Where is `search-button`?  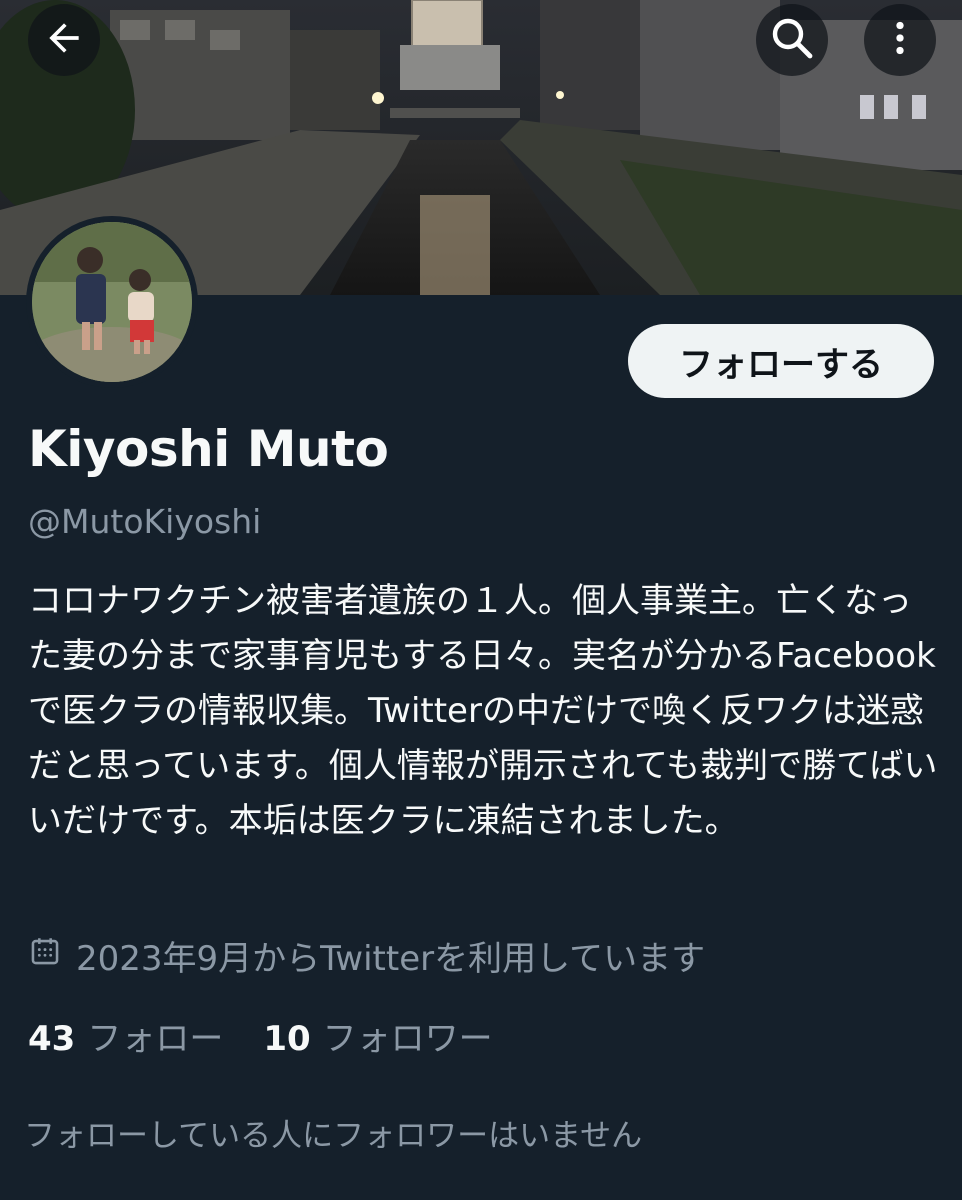 search-button is located at coordinates (792, 40).